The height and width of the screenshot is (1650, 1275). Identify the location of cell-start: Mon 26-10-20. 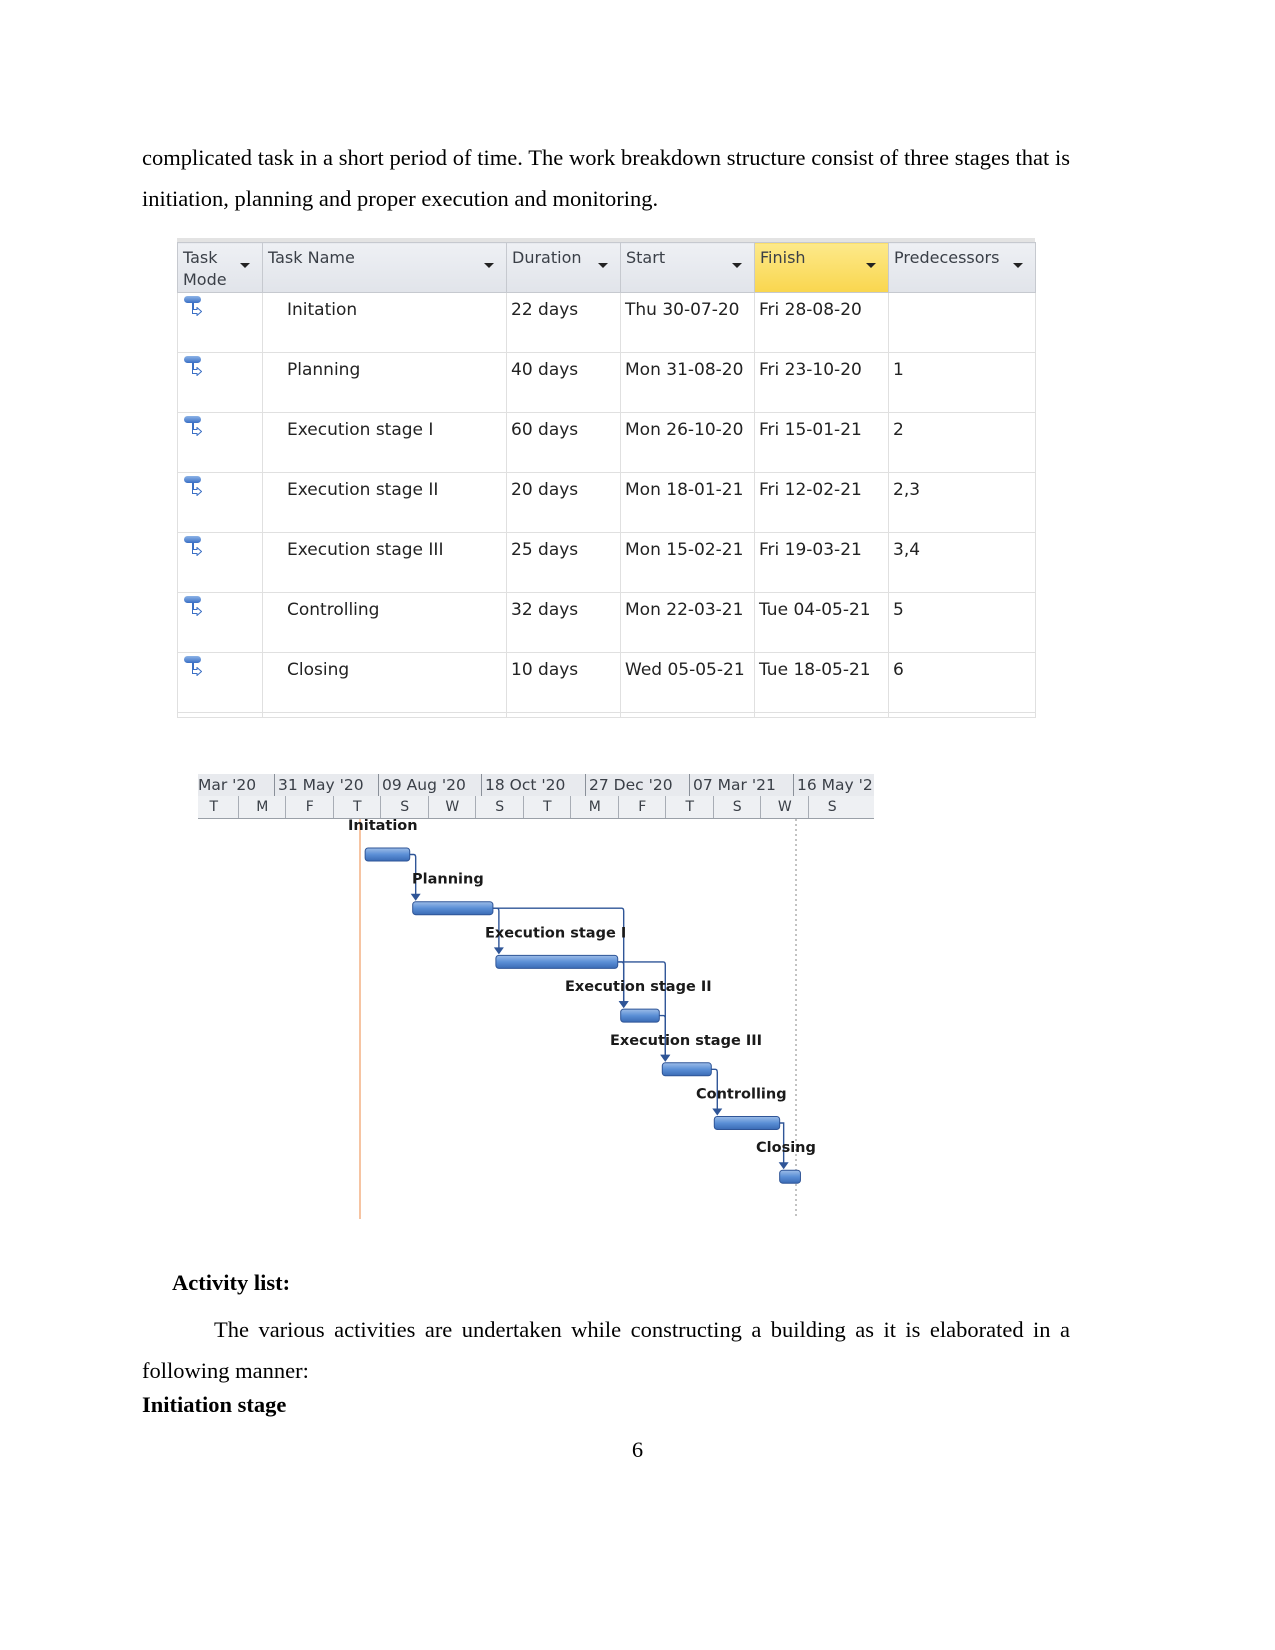
(687, 442).